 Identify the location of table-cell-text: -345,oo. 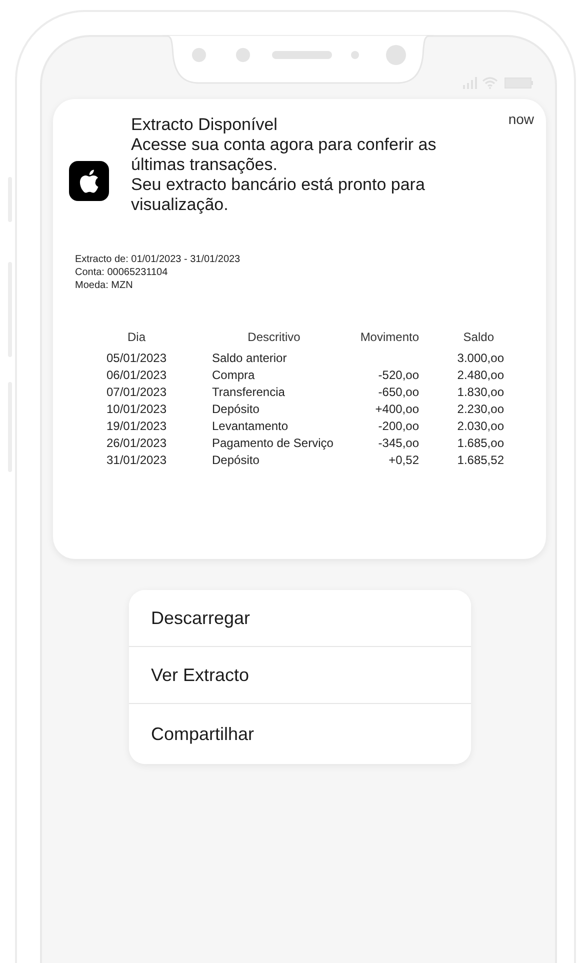
(398, 443).